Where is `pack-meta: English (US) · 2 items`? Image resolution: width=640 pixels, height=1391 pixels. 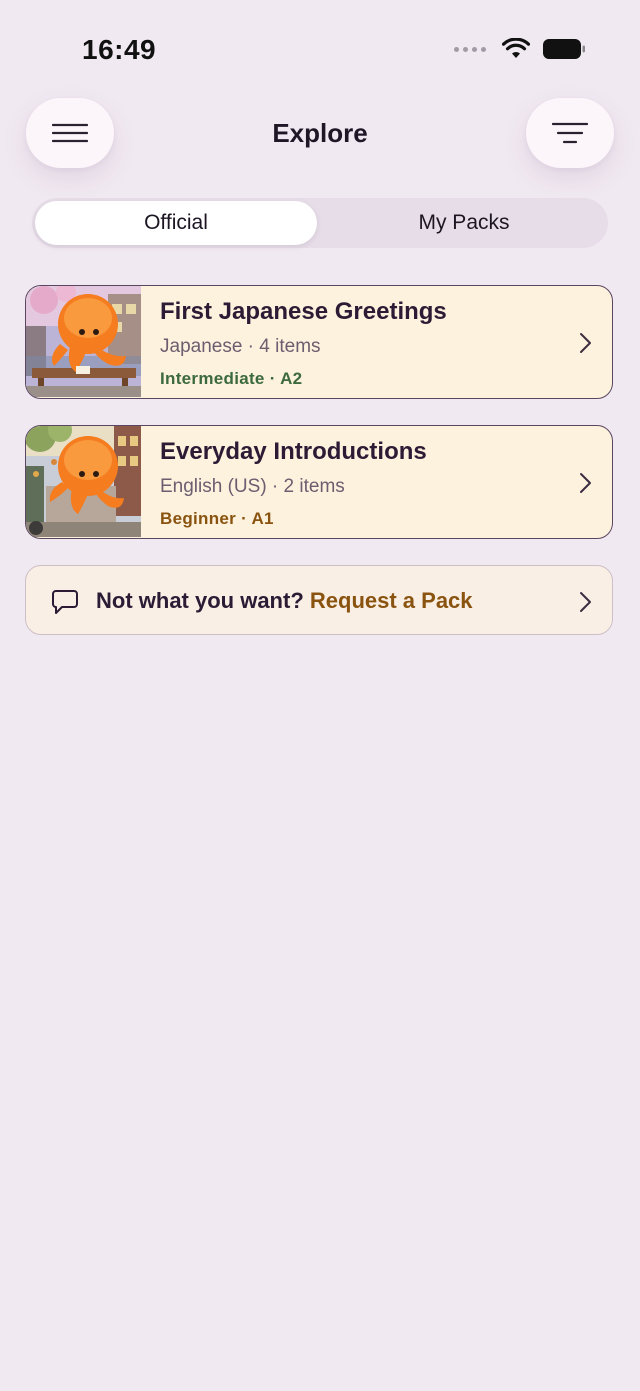 pack-meta: English (US) · 2 items is located at coordinates (252, 486).